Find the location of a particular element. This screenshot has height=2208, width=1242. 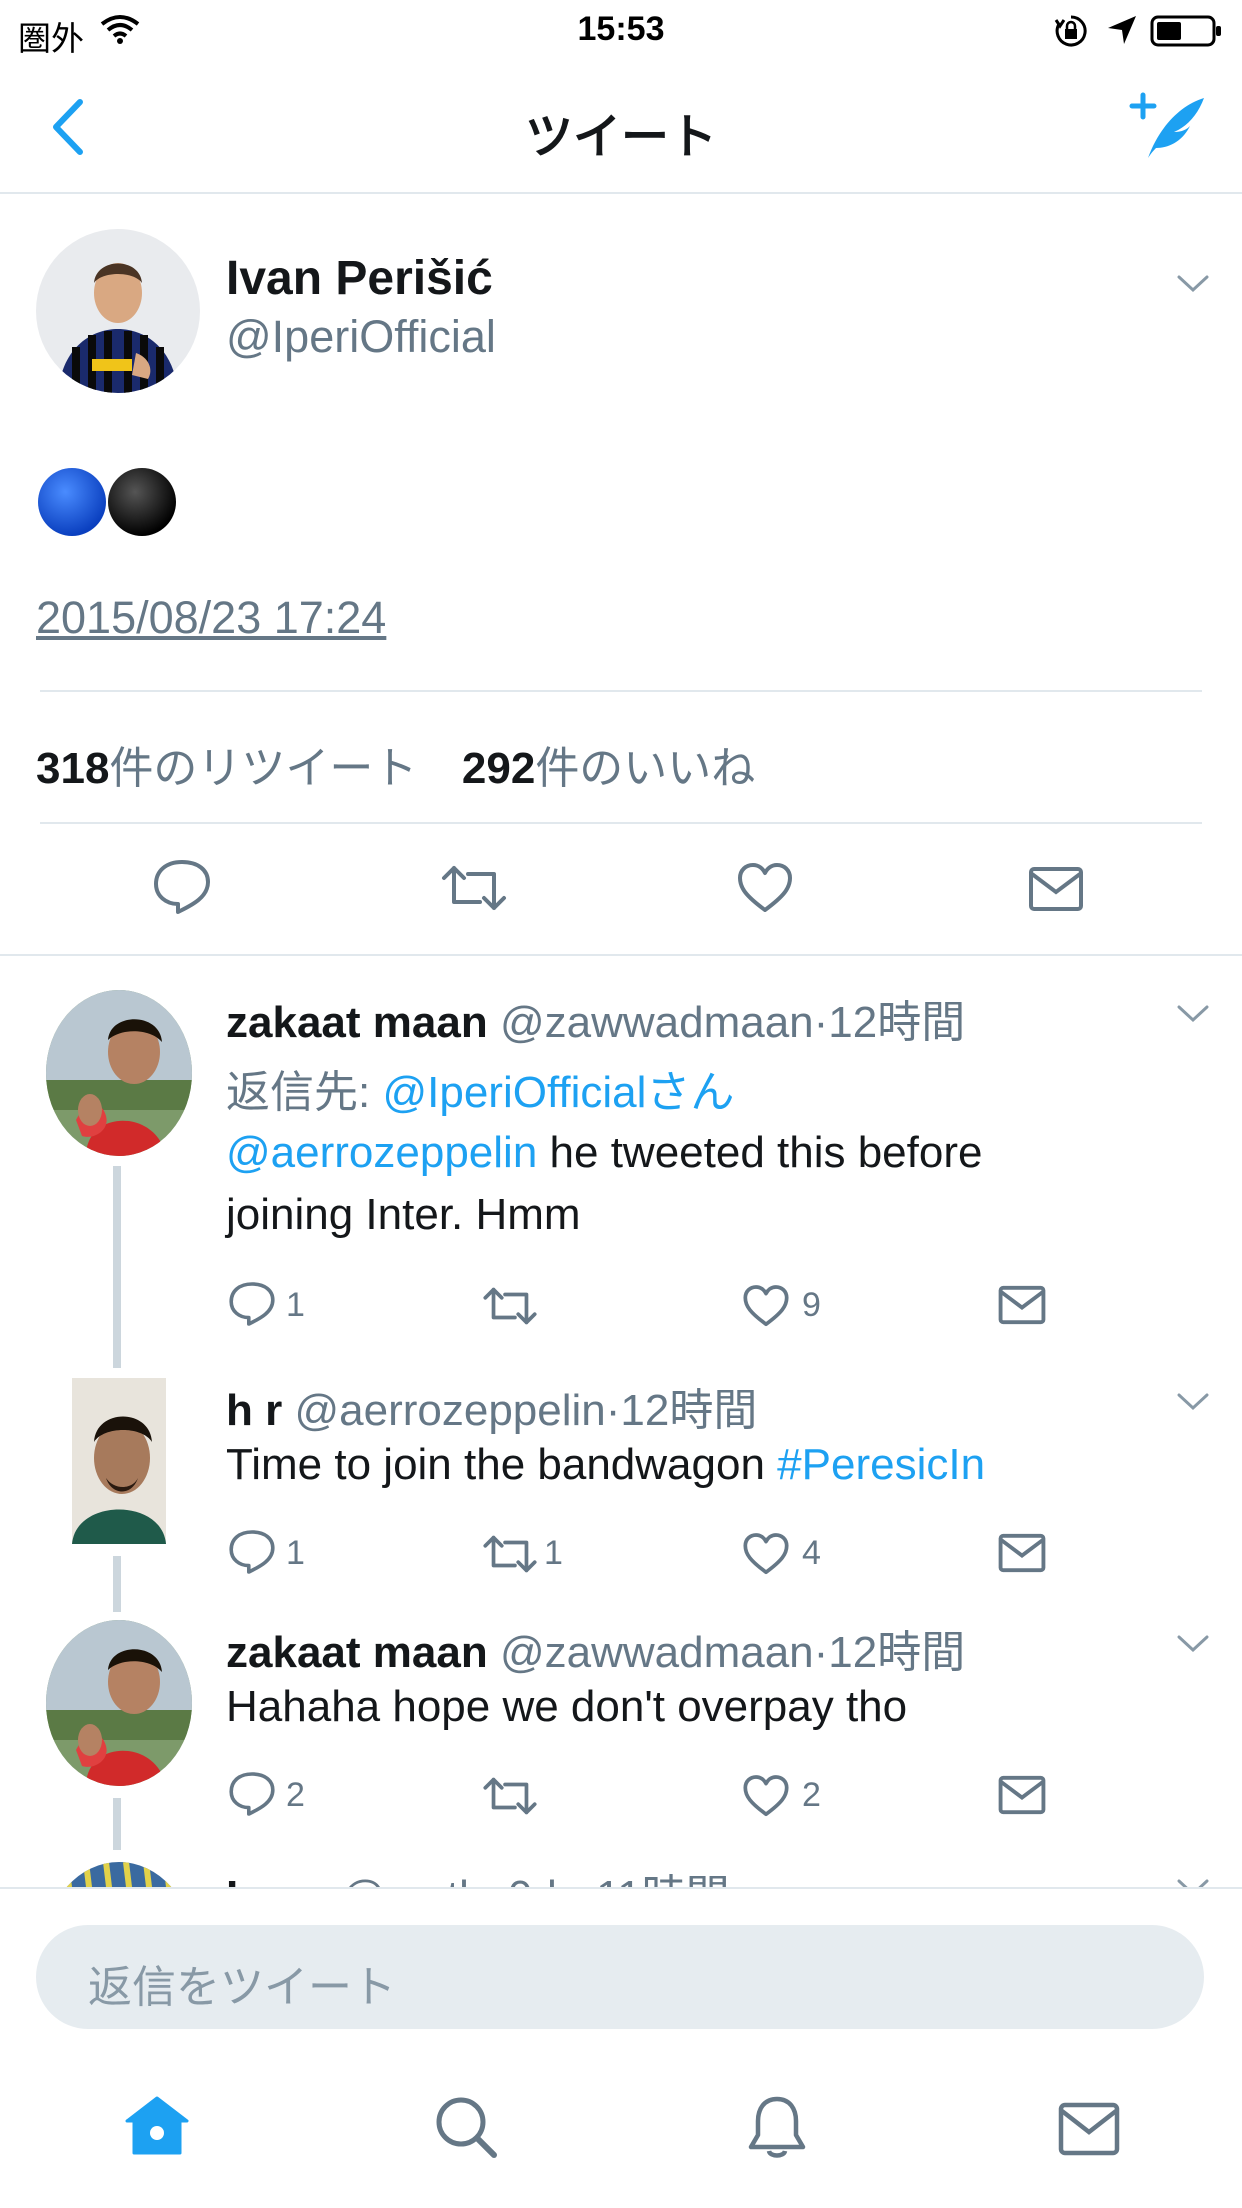

like-stat: 292件のいいね is located at coordinates (608, 768).